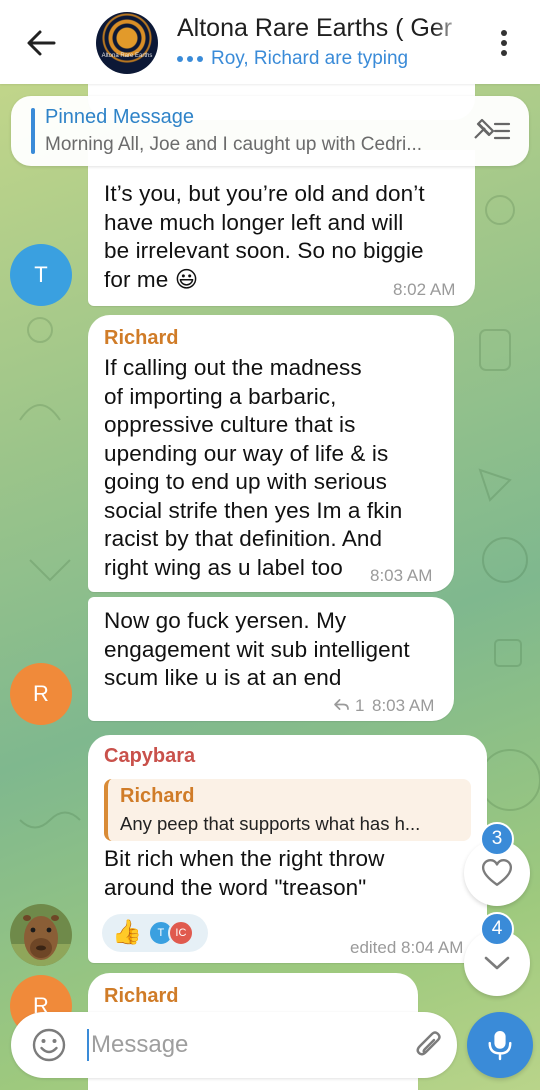 The image size is (540, 1090). I want to click on avatar: T, so click(41, 275).